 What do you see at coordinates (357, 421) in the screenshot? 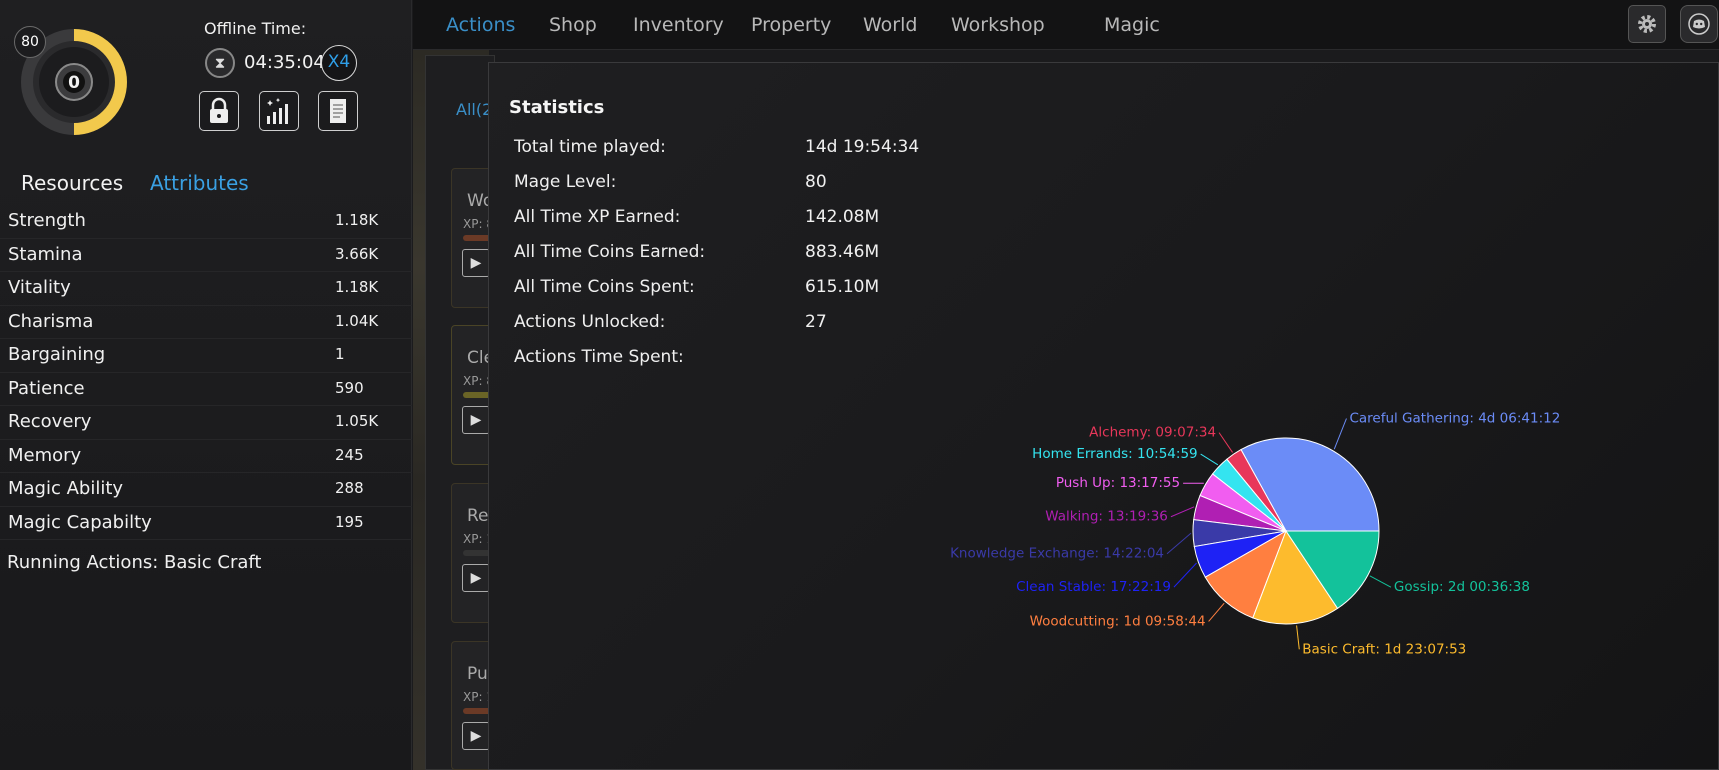
I see `attribute-value: 1.05K` at bounding box center [357, 421].